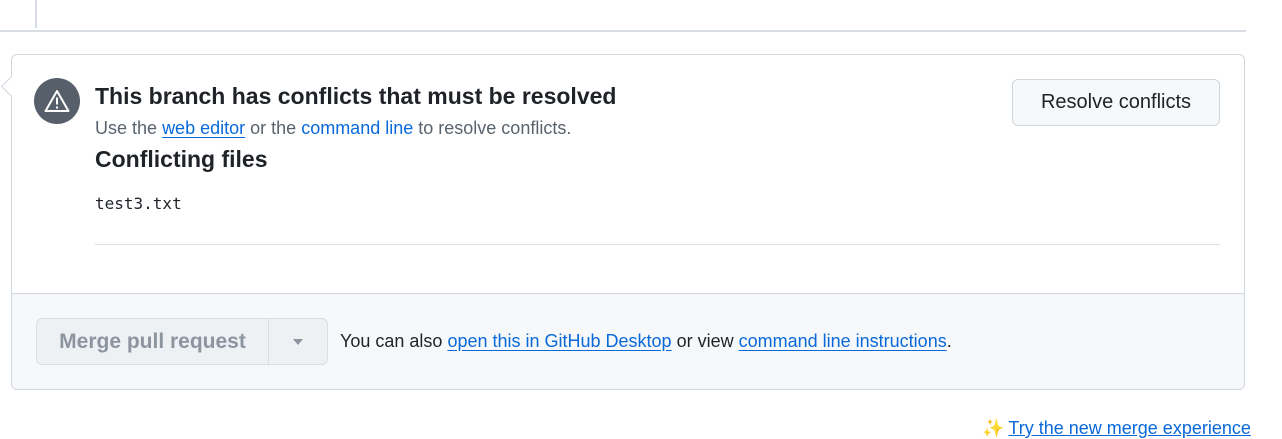 The image size is (1282, 439). What do you see at coordinates (559, 341) in the screenshot?
I see `github-desktop-link: open this in GitHub Desktop` at bounding box center [559, 341].